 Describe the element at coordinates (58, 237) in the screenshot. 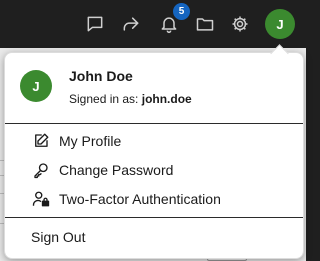

I see `sign-out-label: Sign Out` at that location.